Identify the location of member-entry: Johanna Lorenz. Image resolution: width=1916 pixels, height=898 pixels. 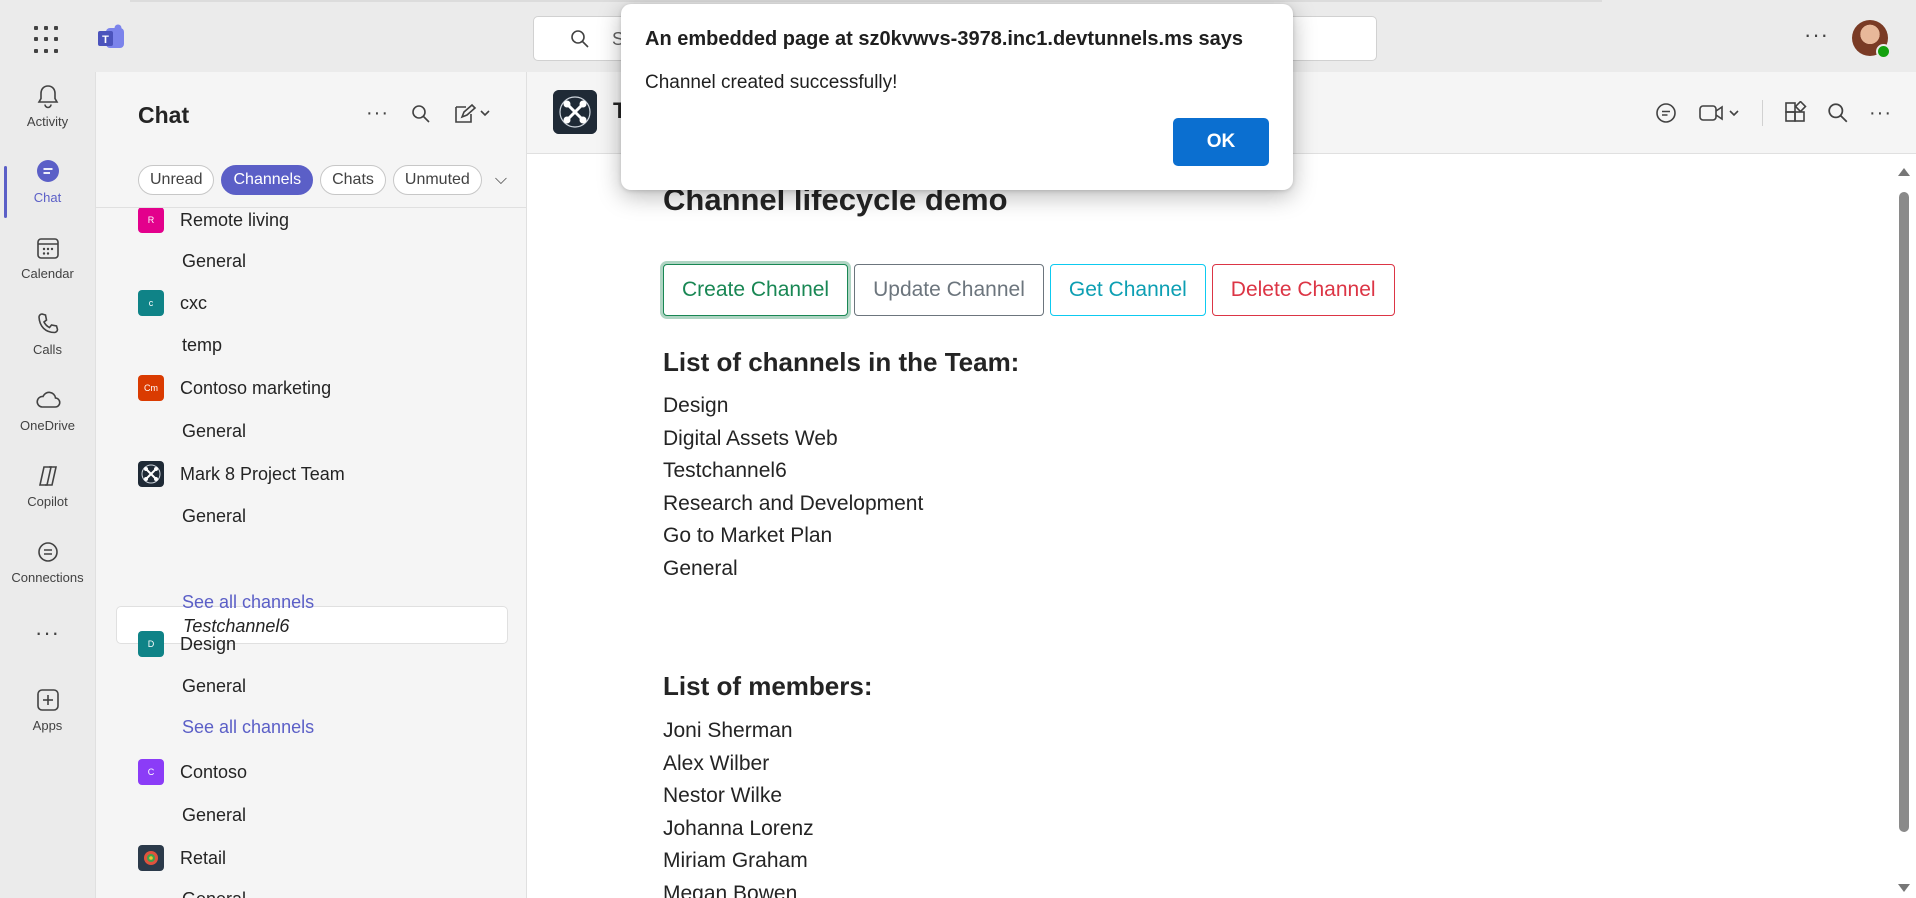
(738, 828).